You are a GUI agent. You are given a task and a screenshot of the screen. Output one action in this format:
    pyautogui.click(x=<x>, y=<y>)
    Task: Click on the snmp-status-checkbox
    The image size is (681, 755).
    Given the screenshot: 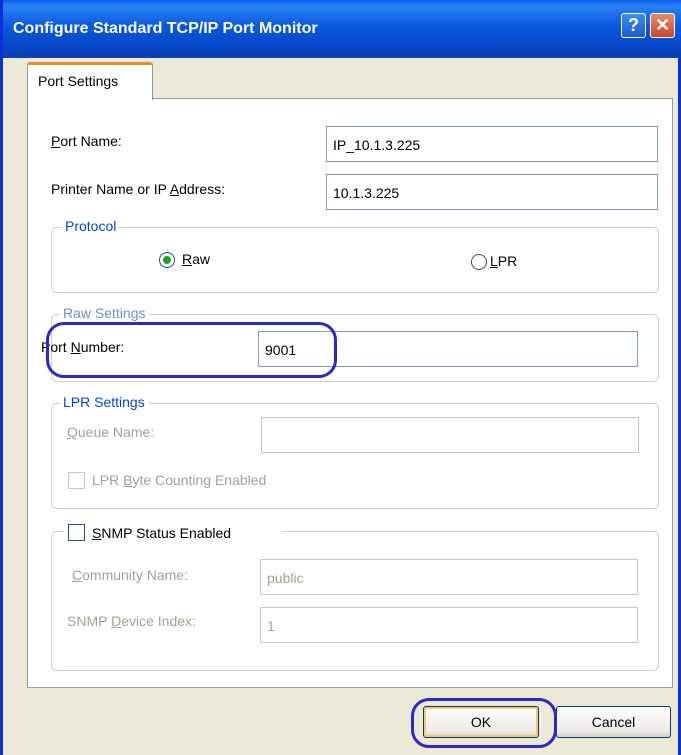 What is the action you would take?
    pyautogui.click(x=76, y=532)
    